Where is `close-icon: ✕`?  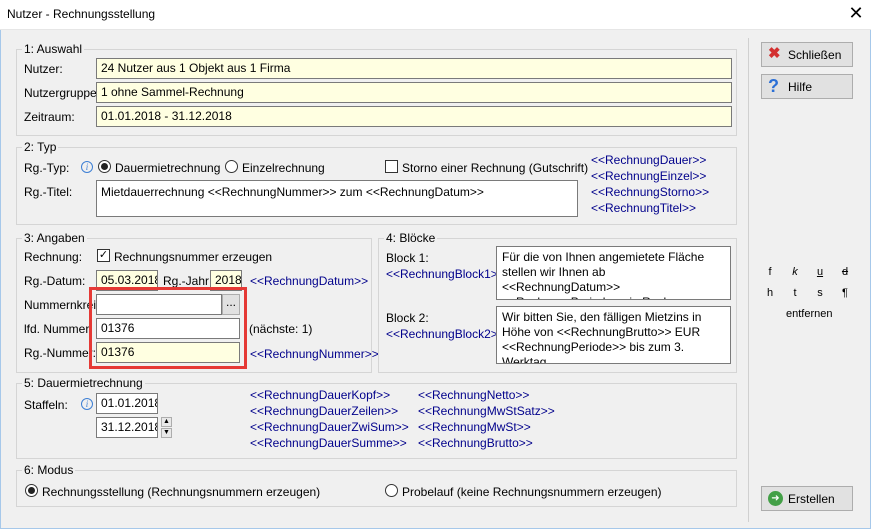
close-icon: ✕ is located at coordinates (856, 14).